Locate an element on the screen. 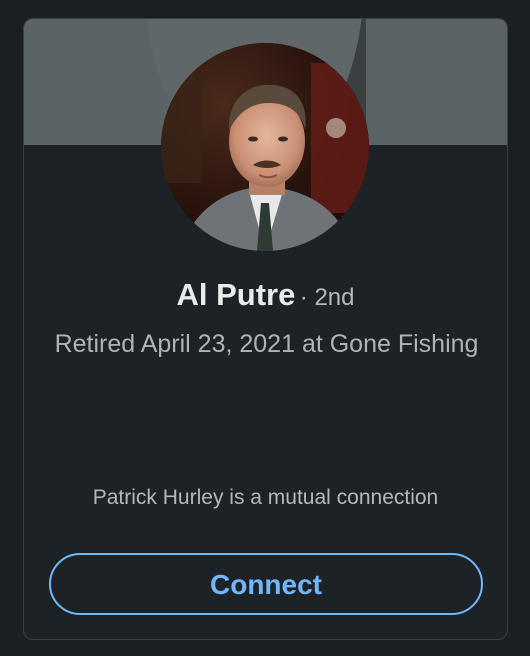 This screenshot has width=530, height=656. banner-right-panel is located at coordinates (436, 82).